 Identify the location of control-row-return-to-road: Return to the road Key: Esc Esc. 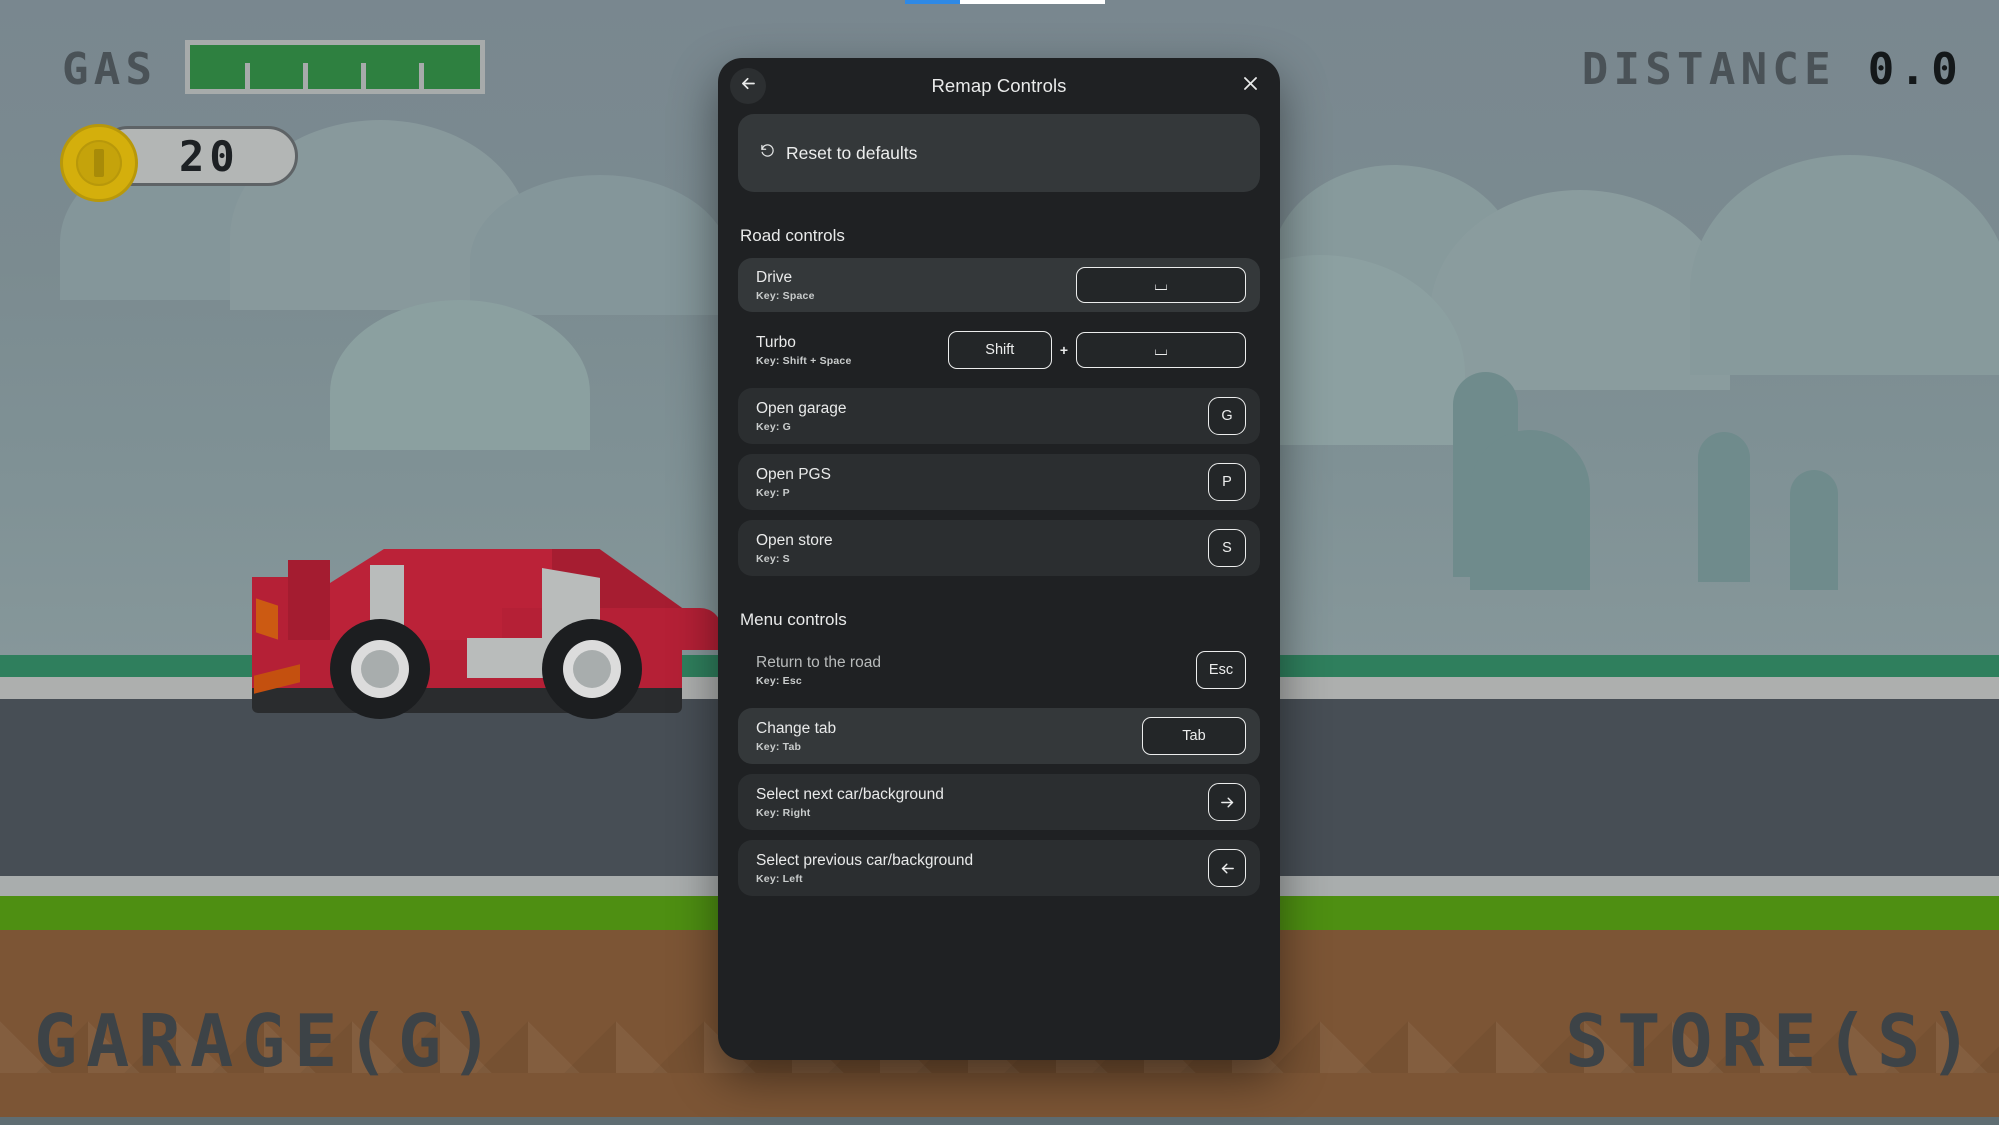
(999, 670).